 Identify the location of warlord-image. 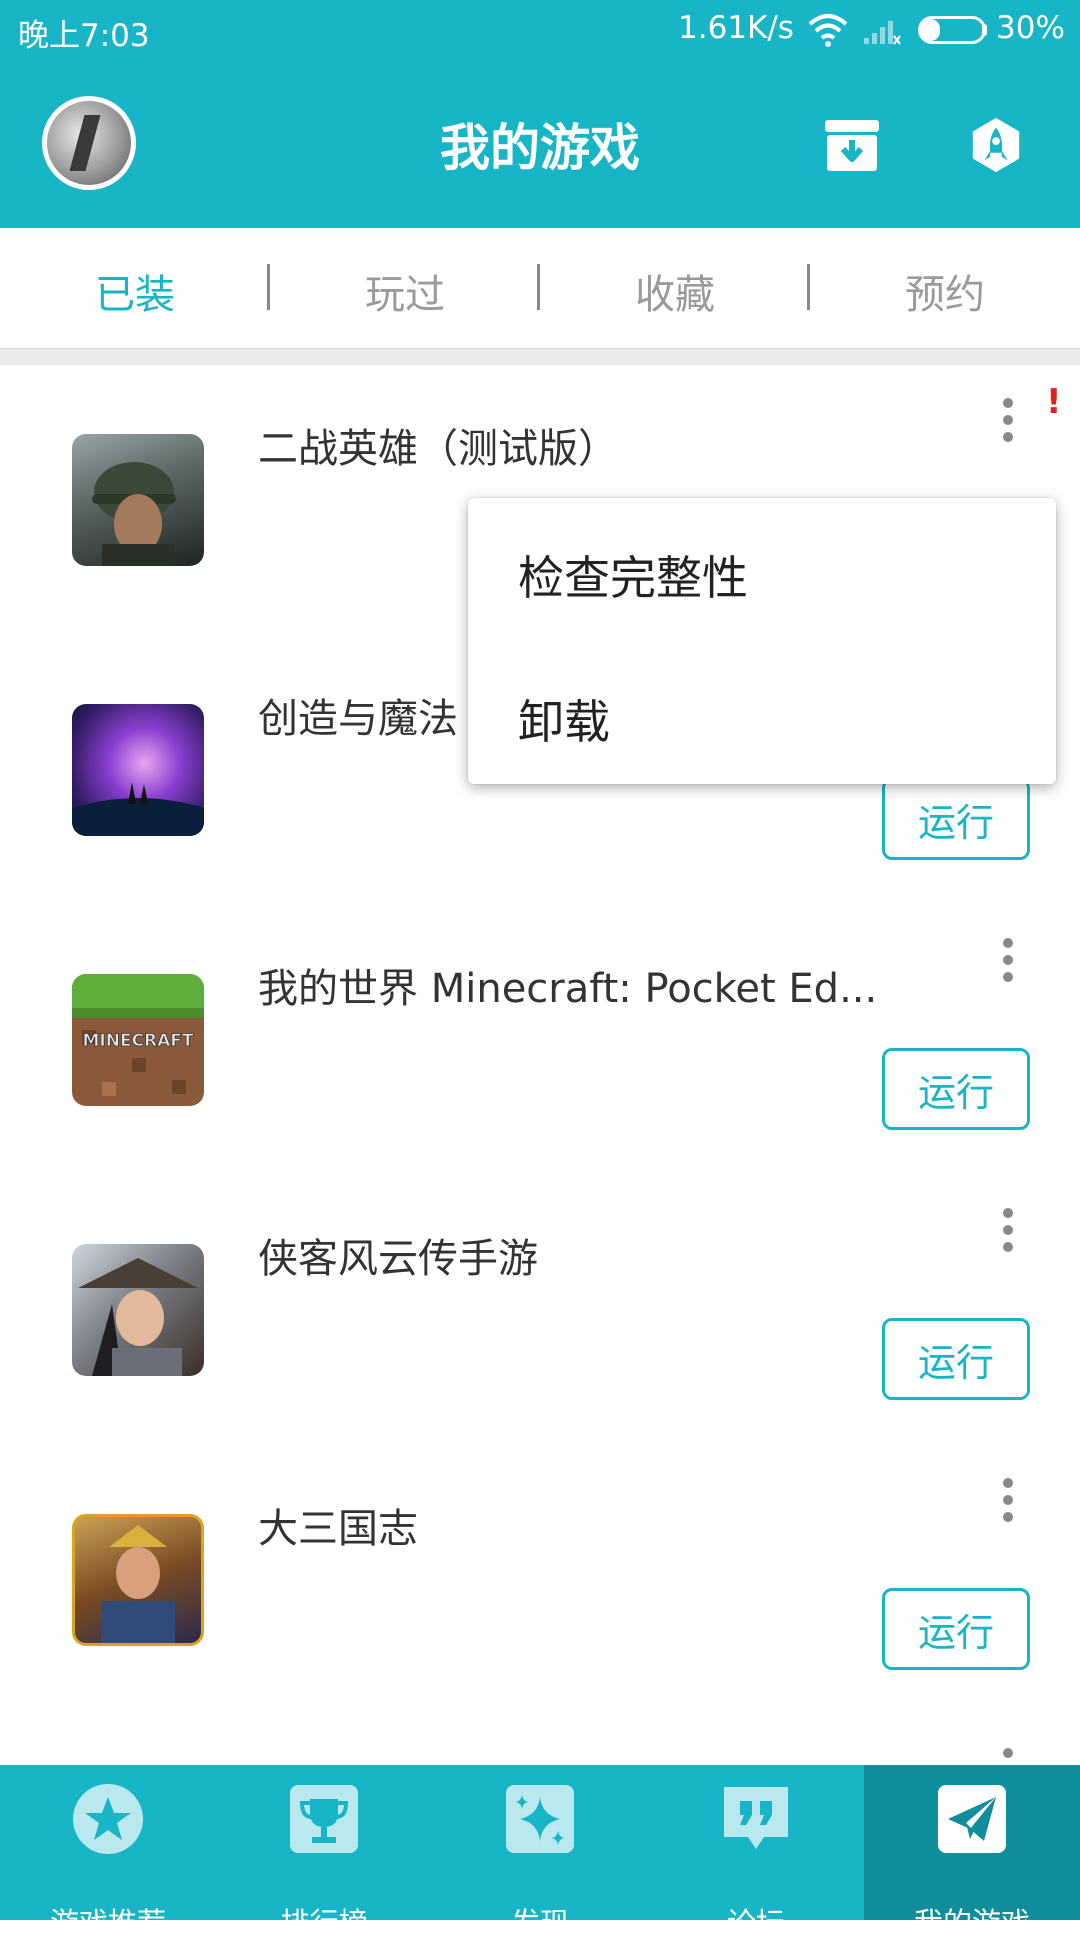
(138, 1584).